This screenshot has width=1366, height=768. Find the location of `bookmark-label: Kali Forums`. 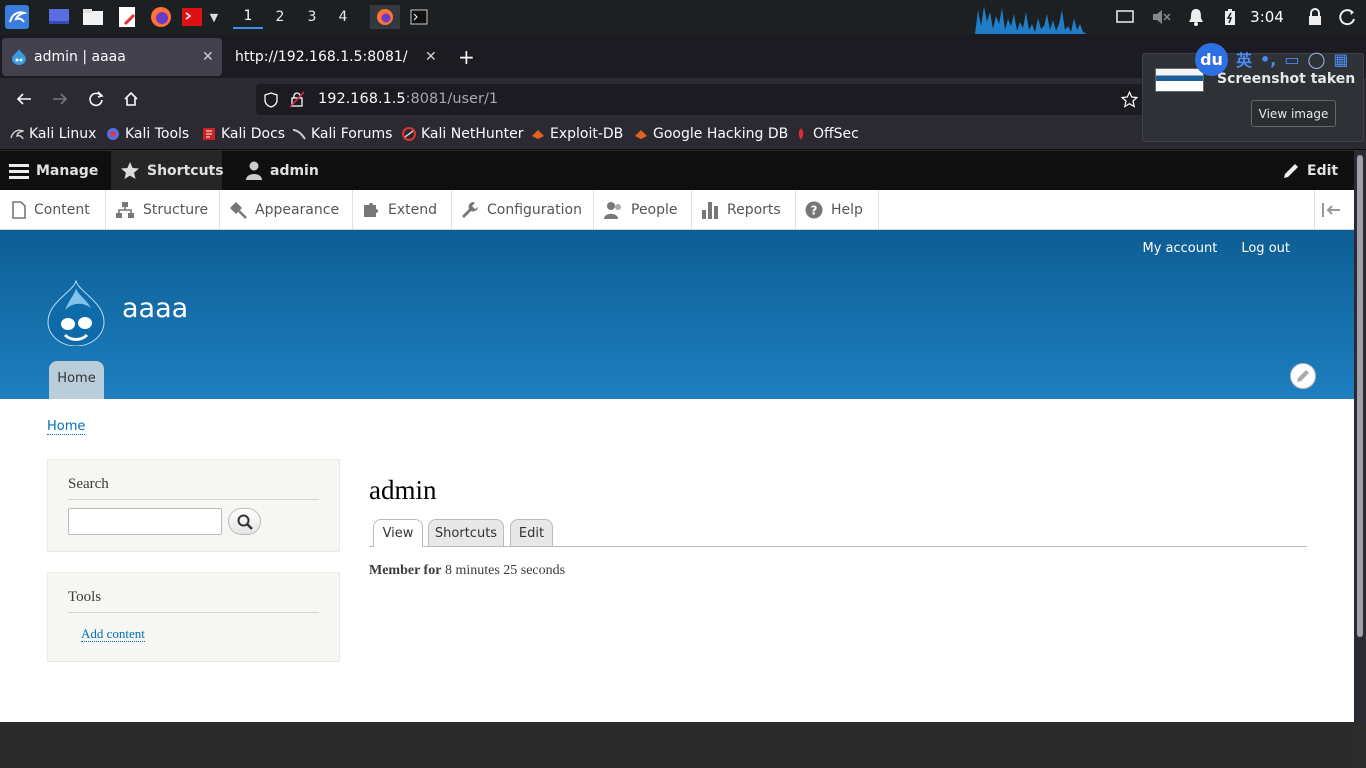

bookmark-label: Kali Forums is located at coordinates (352, 134).